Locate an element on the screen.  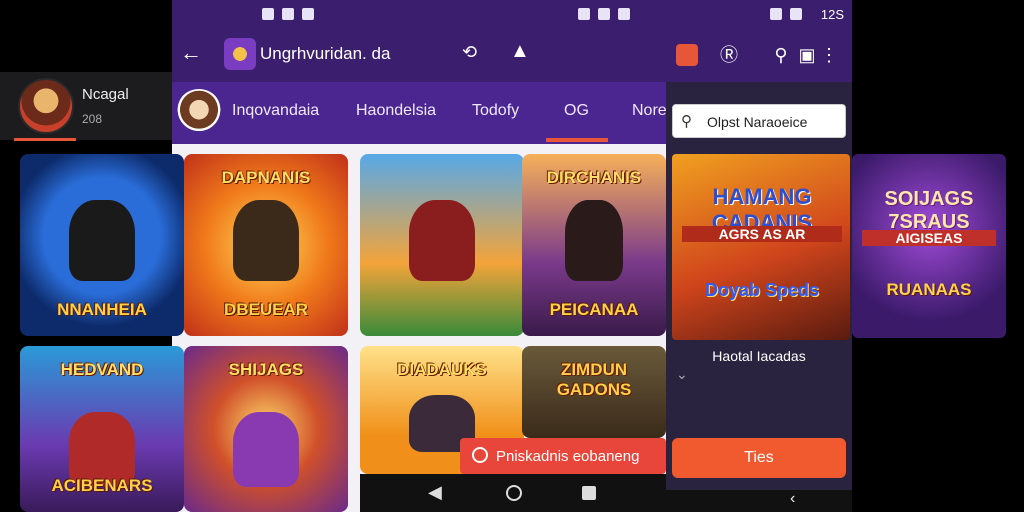
card-subtitle: HEDVAND is located at coordinates (102, 369).